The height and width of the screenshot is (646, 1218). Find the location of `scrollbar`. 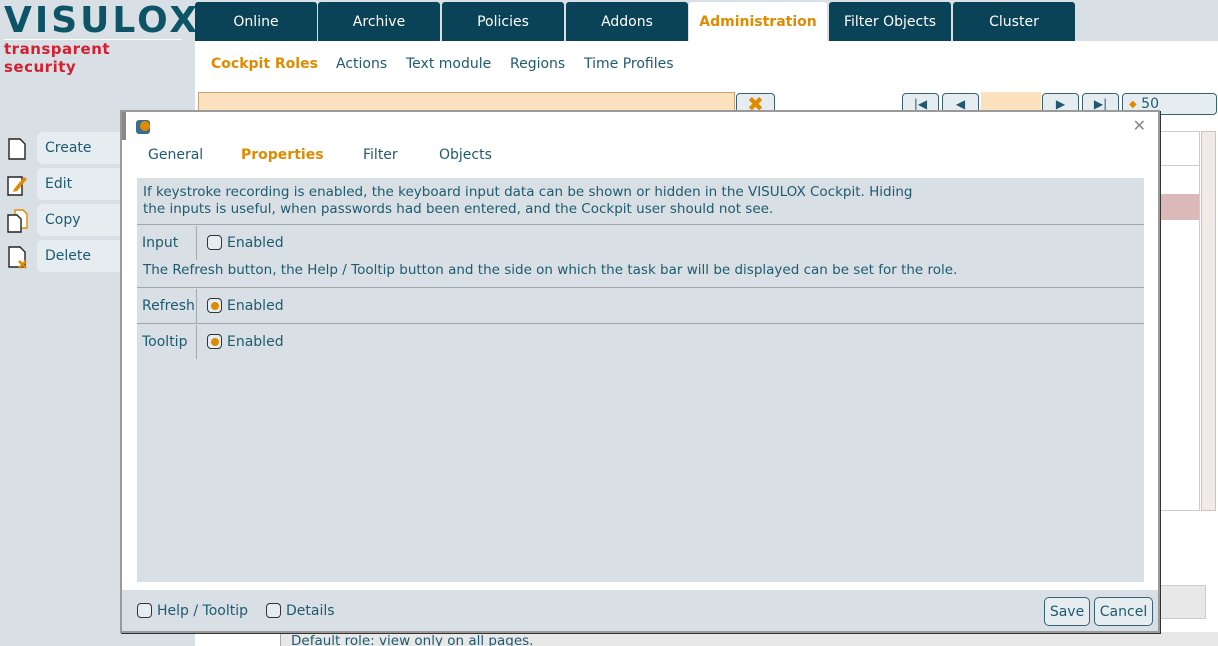

scrollbar is located at coordinates (1208, 321).